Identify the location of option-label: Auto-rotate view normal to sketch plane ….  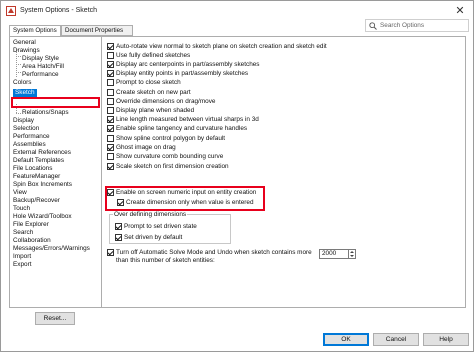
(221, 46).